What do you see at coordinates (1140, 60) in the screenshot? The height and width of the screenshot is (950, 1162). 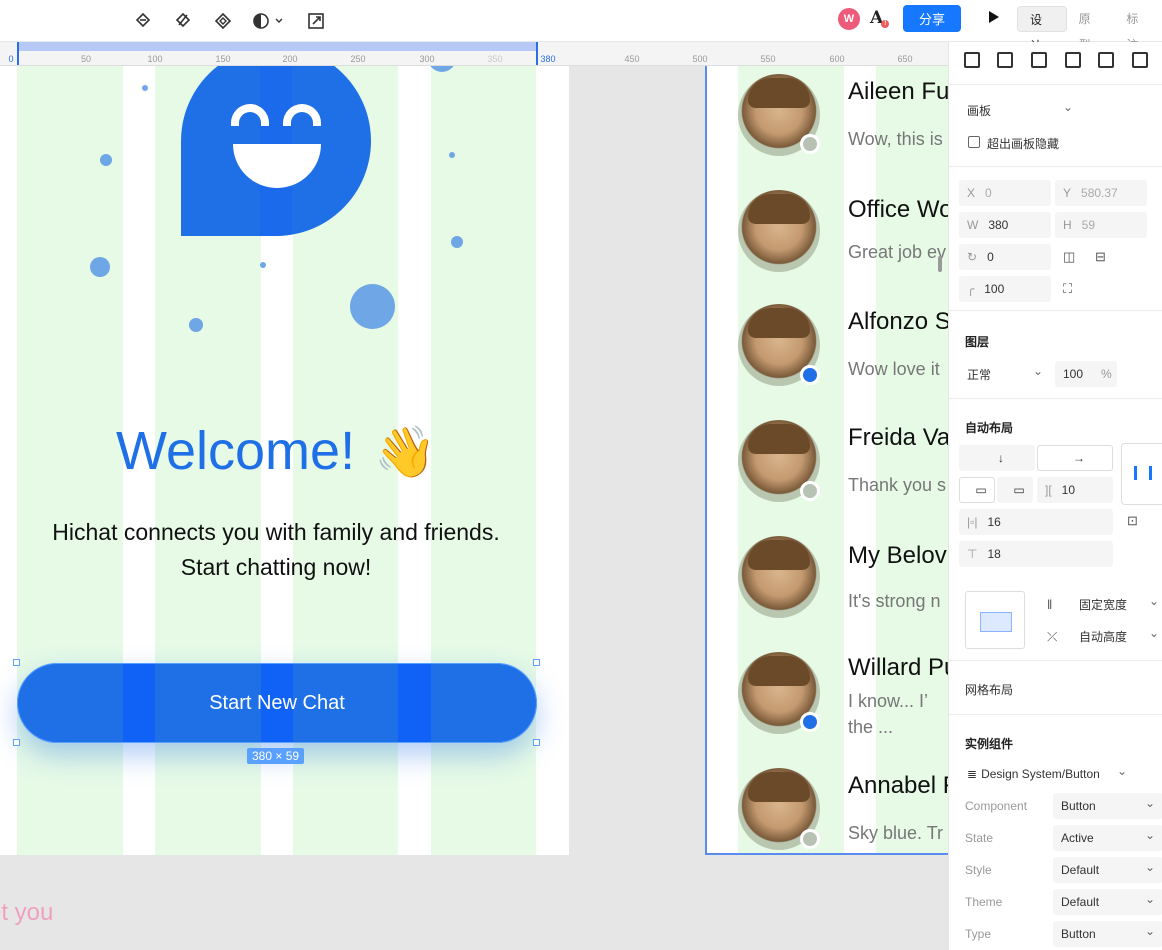 I see `align-bottom-icon` at bounding box center [1140, 60].